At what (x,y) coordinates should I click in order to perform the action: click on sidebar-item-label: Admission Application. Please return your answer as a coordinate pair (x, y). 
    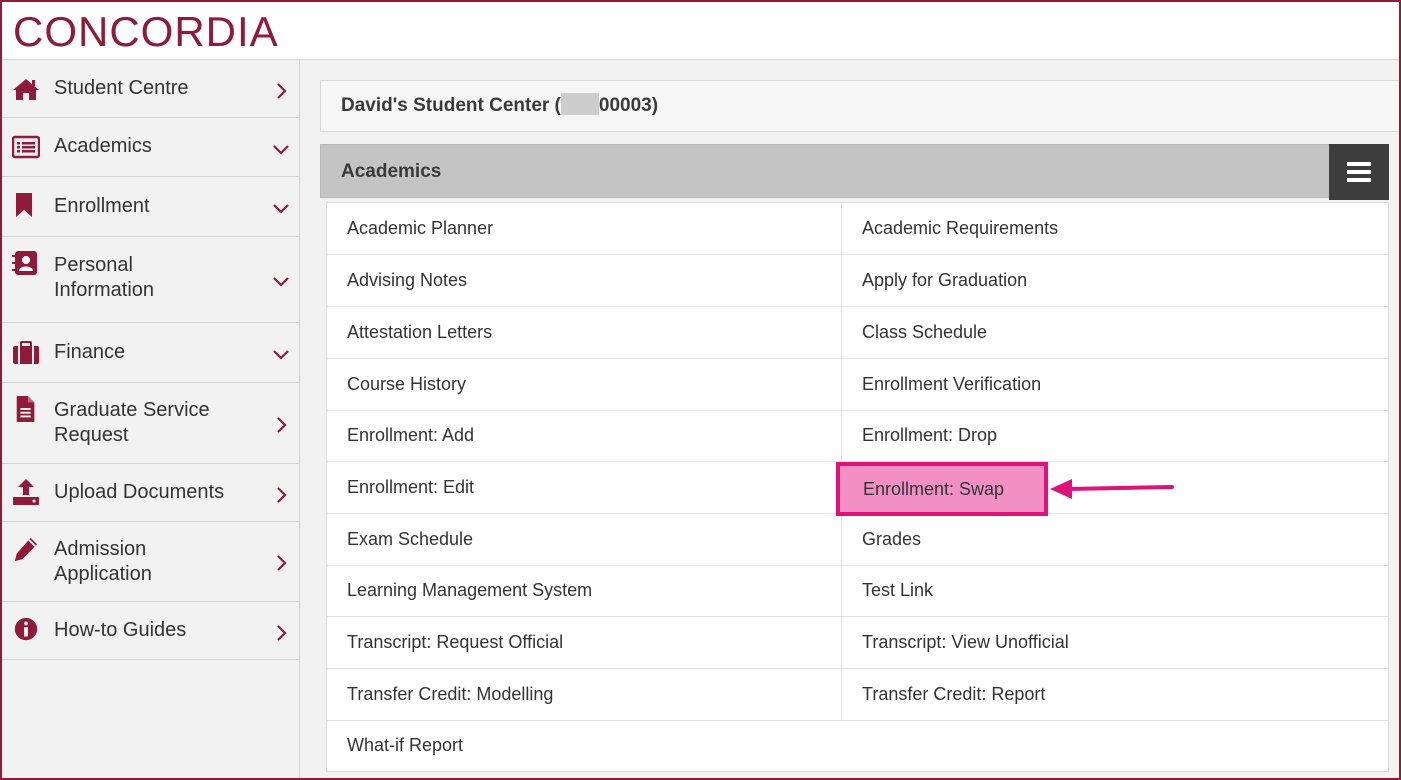
    Looking at the image, I should click on (103, 561).